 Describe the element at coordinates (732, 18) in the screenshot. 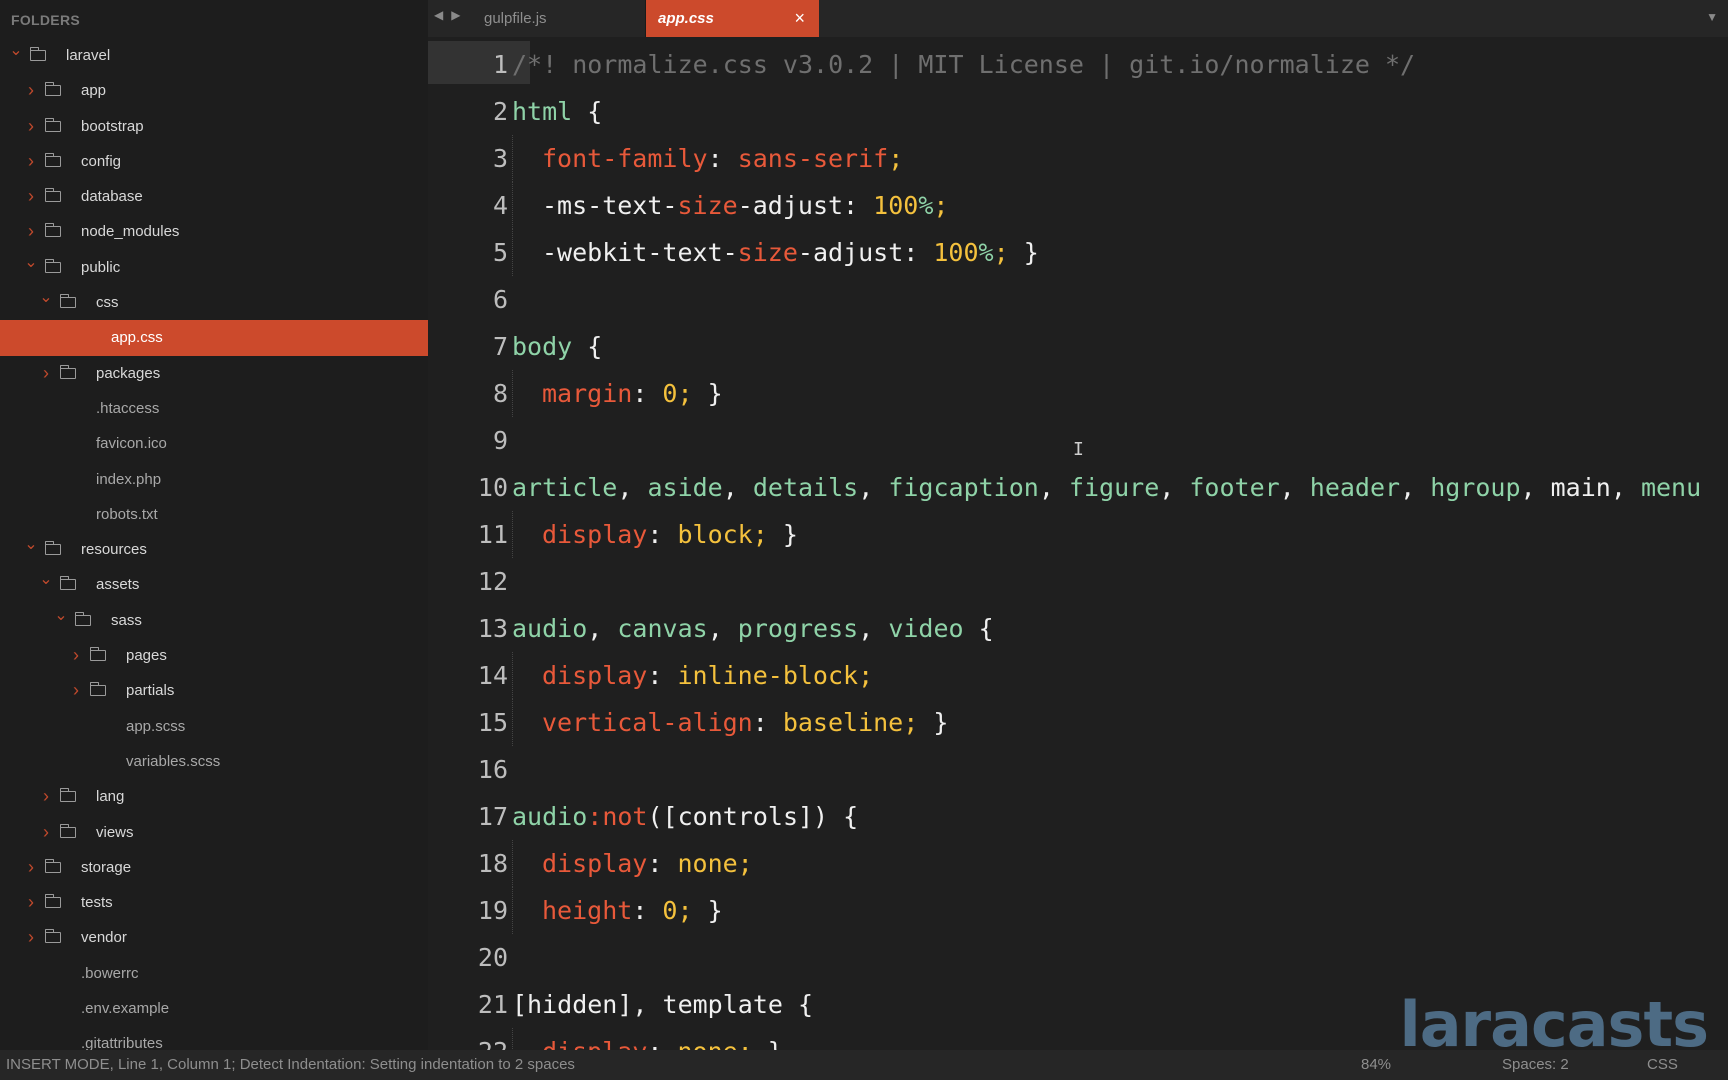

I see `tab-app-css: app.css ×` at that location.